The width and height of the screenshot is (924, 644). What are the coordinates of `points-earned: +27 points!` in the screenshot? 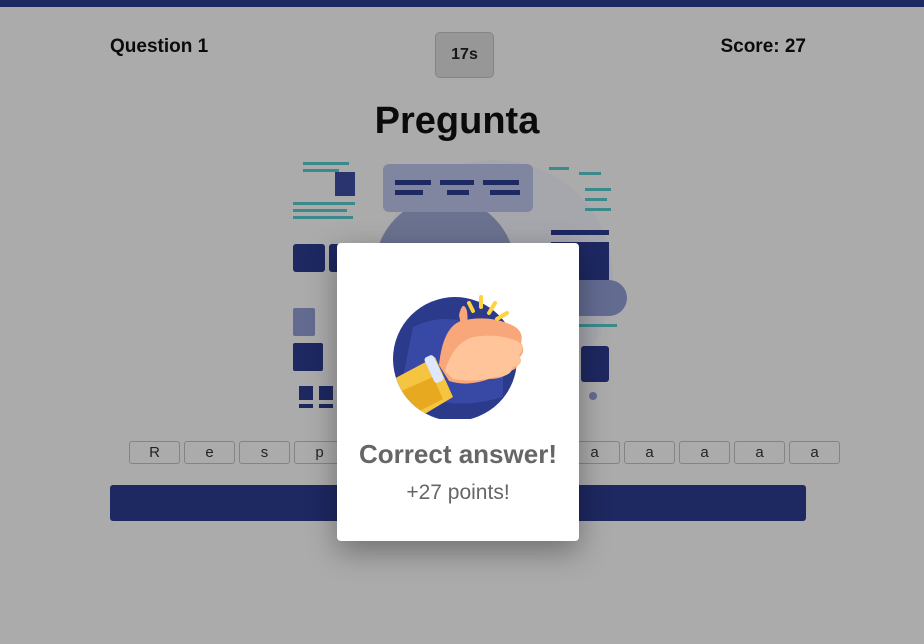 It's located at (458, 492).